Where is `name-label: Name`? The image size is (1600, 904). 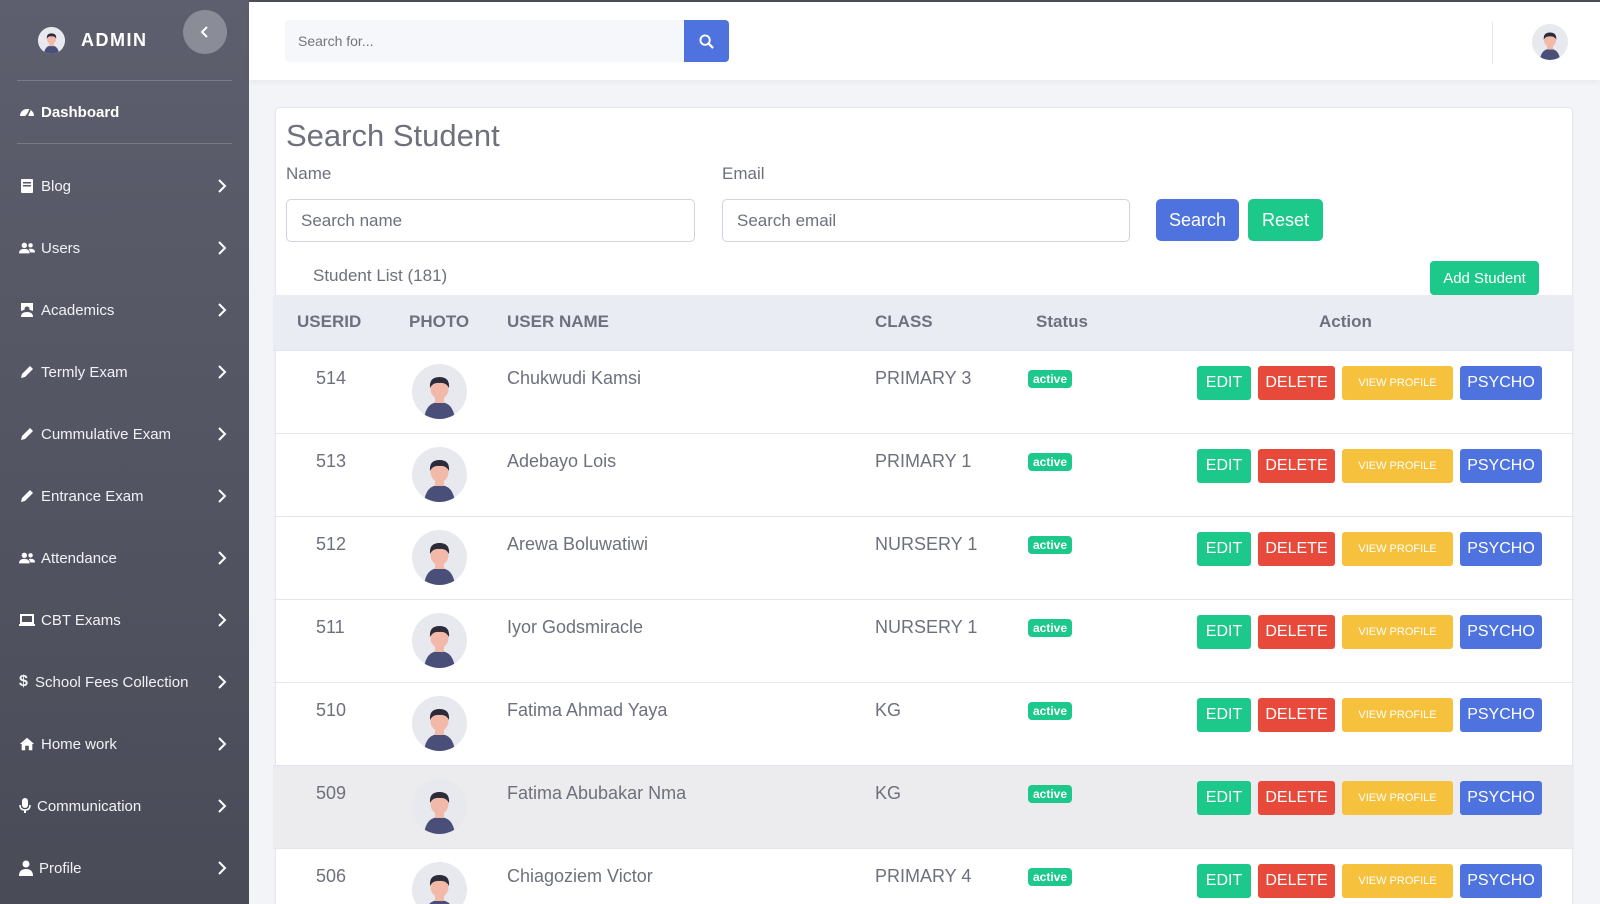 name-label: Name is located at coordinates (309, 173).